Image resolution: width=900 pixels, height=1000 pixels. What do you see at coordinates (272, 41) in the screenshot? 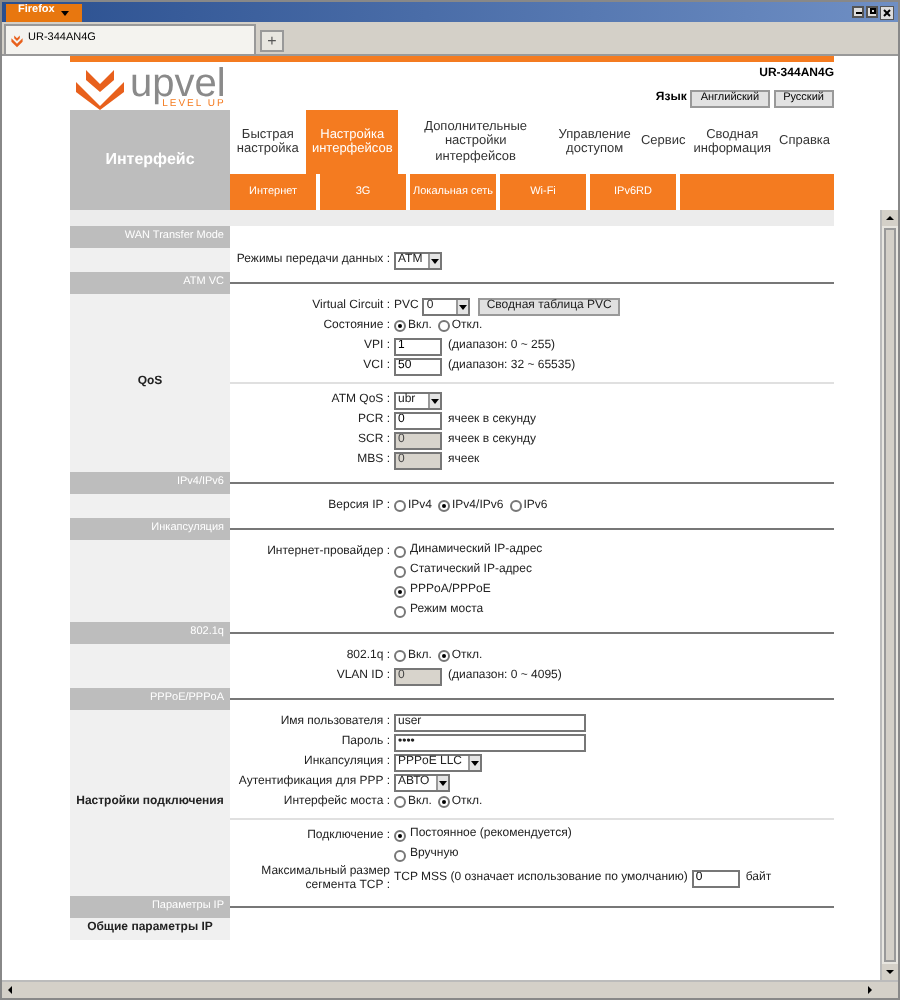
I see `new-tab-button: +` at bounding box center [272, 41].